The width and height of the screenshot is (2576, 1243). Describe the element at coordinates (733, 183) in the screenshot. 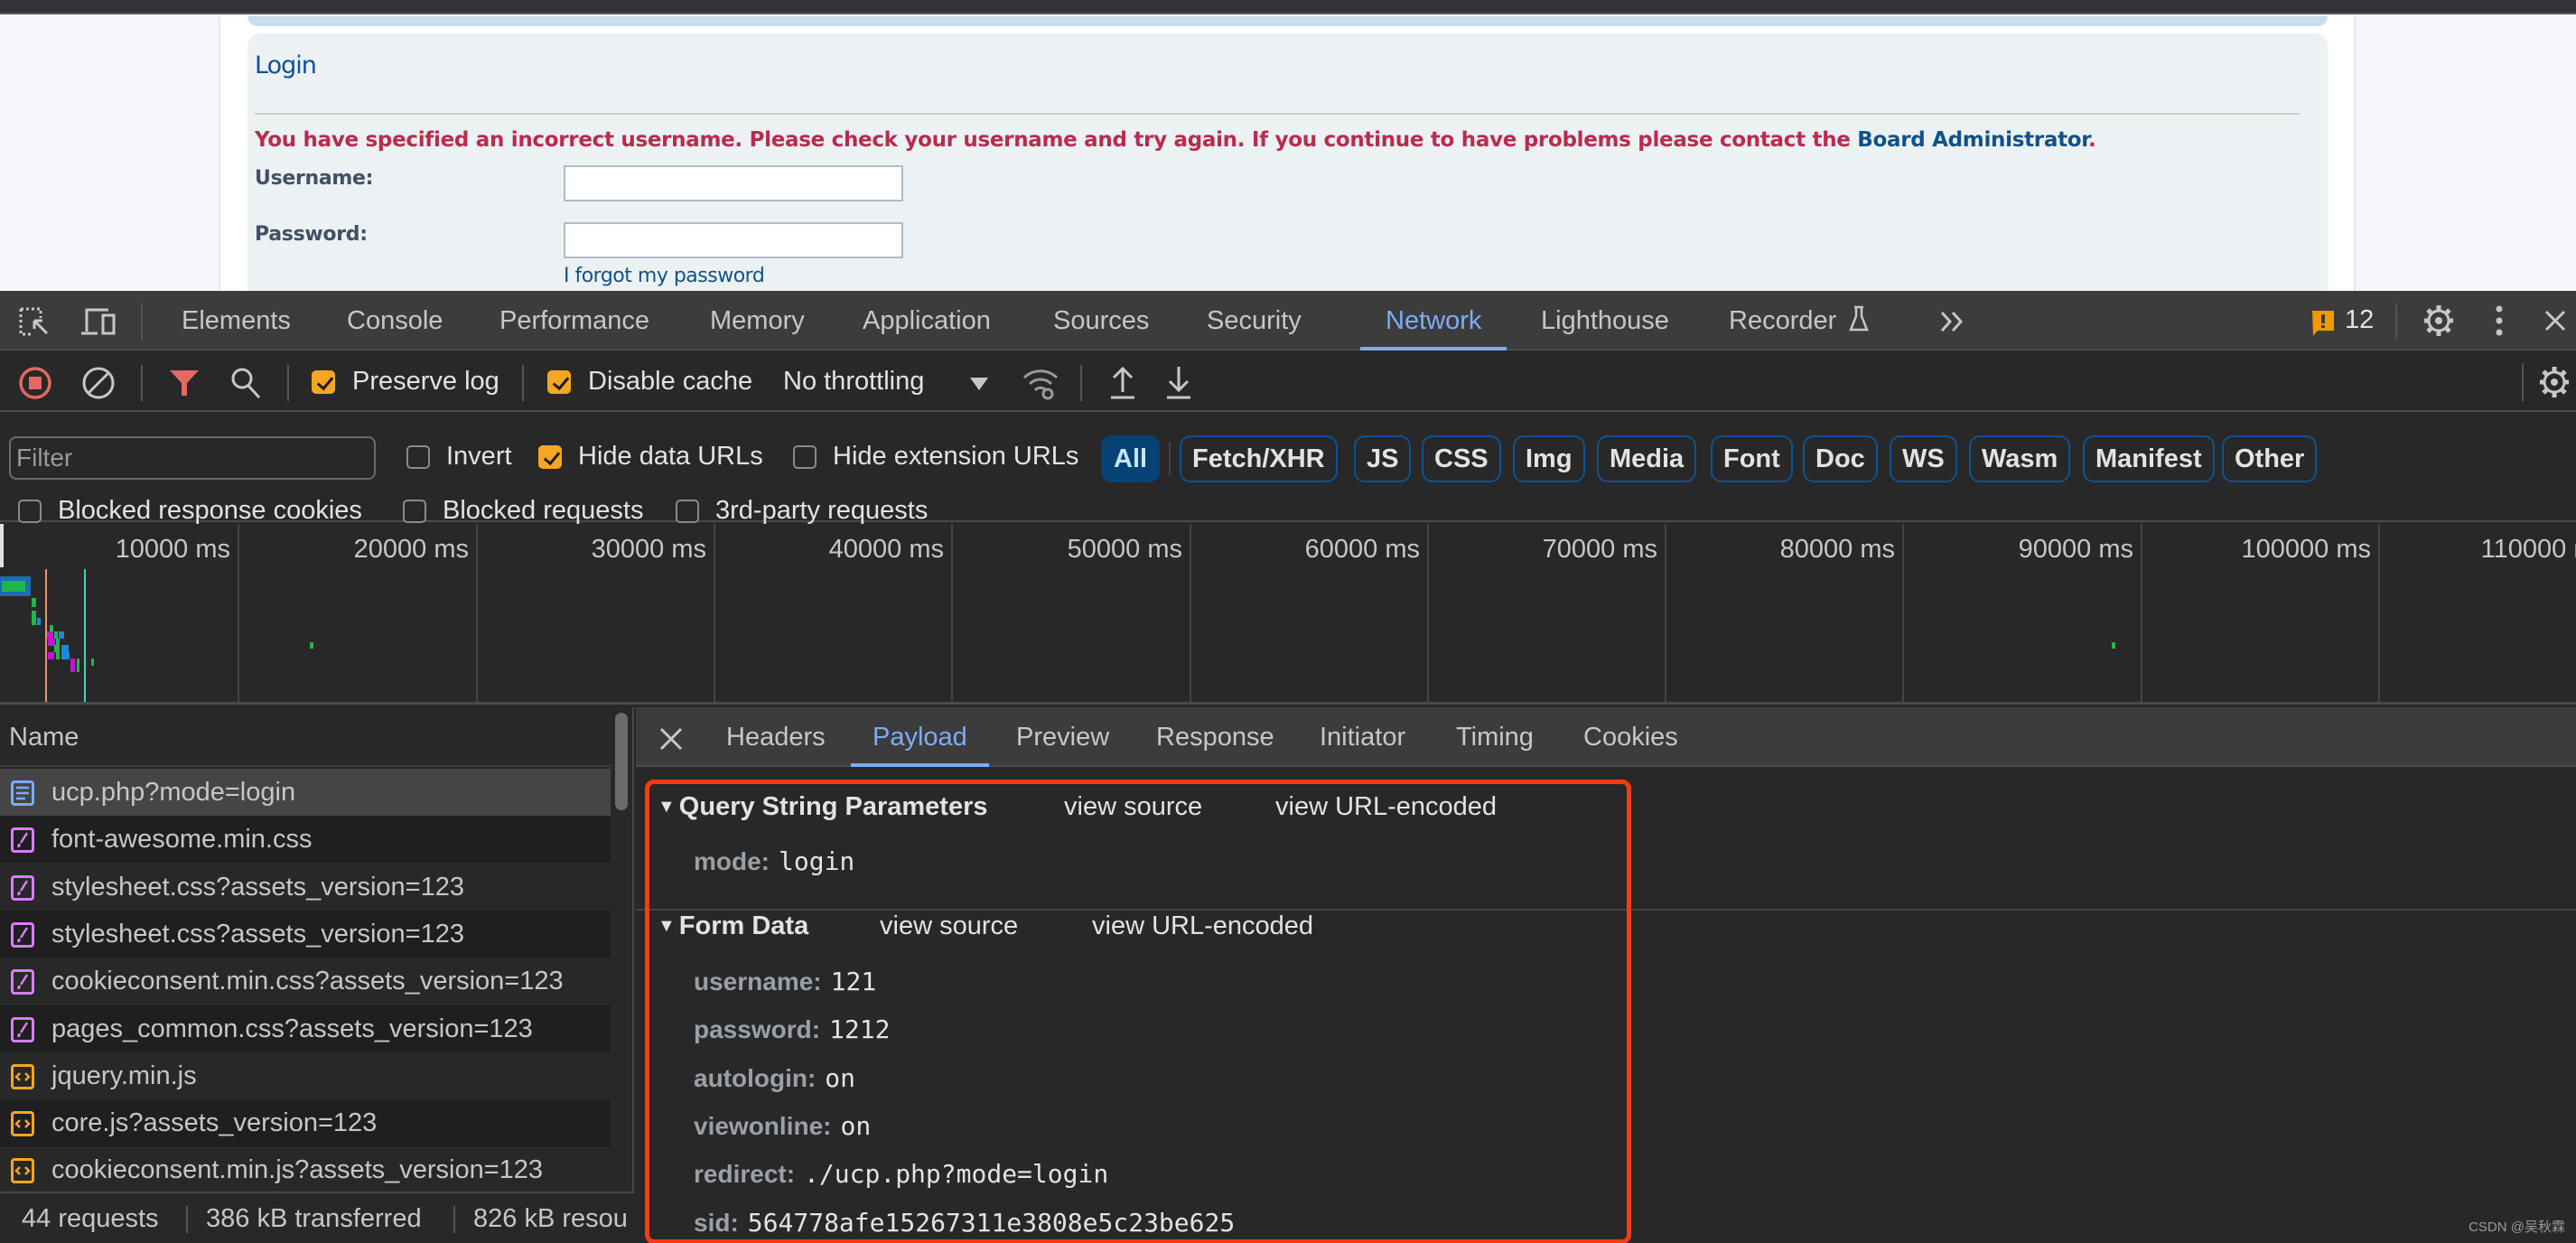

I see `username-input` at that location.